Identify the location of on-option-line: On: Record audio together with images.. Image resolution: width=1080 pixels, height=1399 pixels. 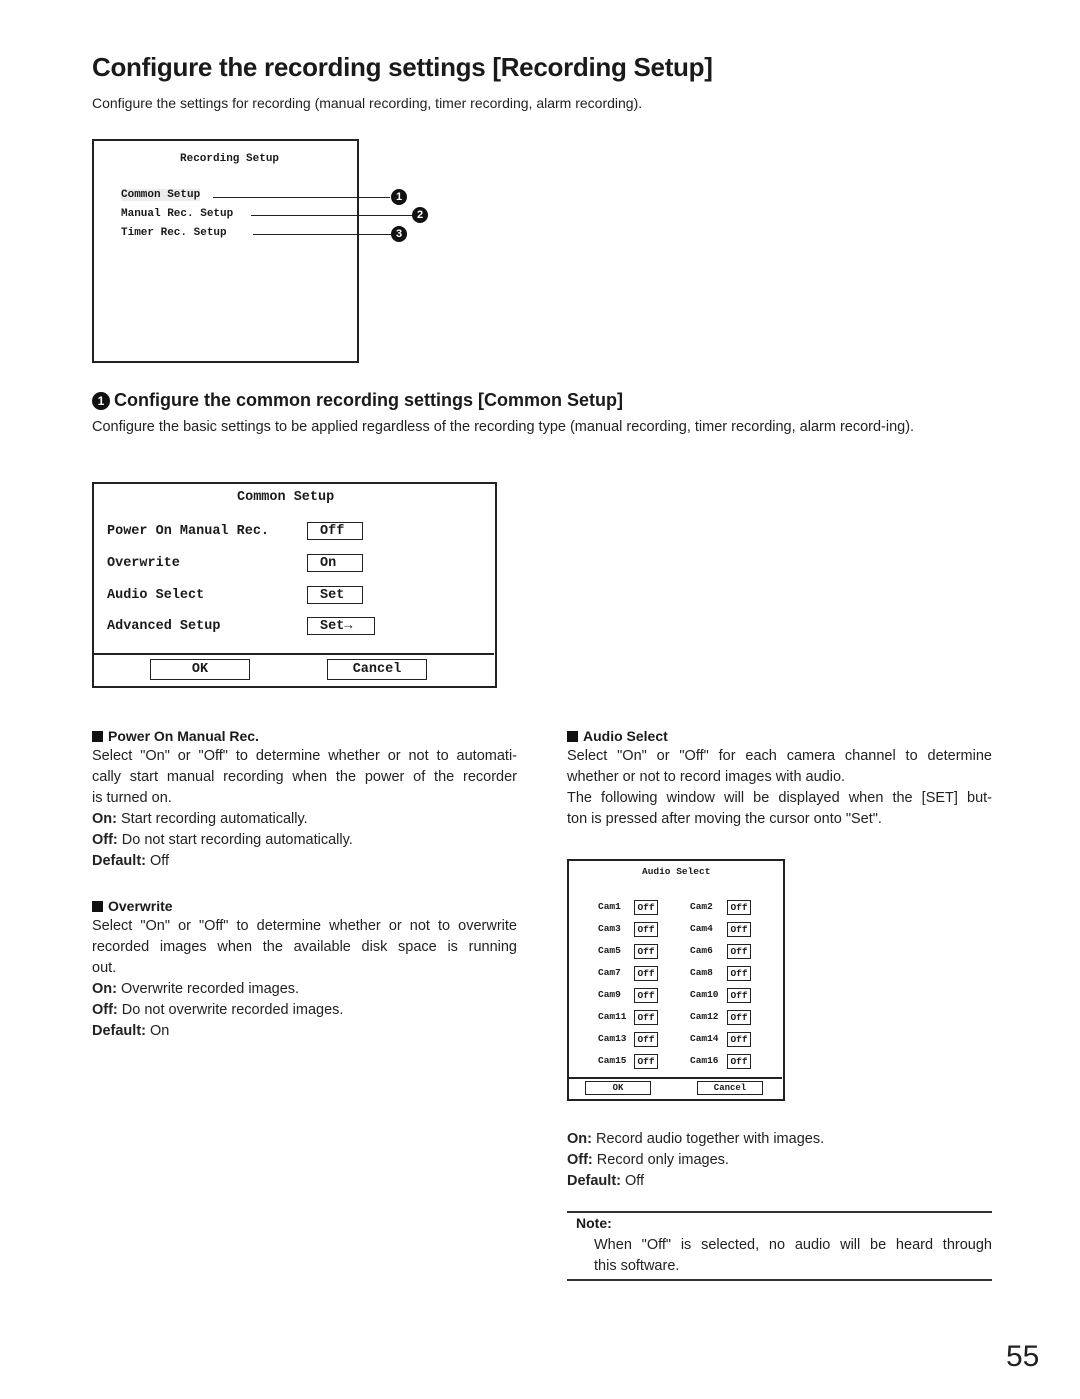
(779, 1139).